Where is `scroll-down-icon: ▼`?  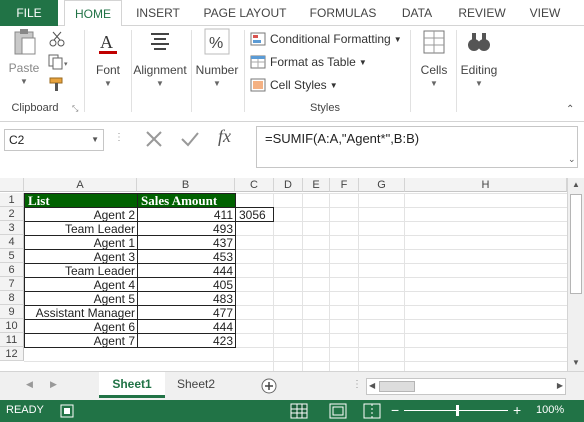 scroll-down-icon: ▼ is located at coordinates (576, 362).